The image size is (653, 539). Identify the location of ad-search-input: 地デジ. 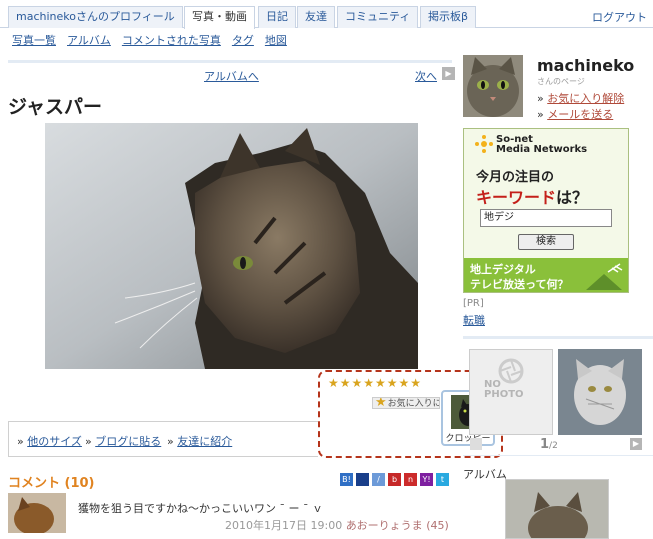
(546, 218).